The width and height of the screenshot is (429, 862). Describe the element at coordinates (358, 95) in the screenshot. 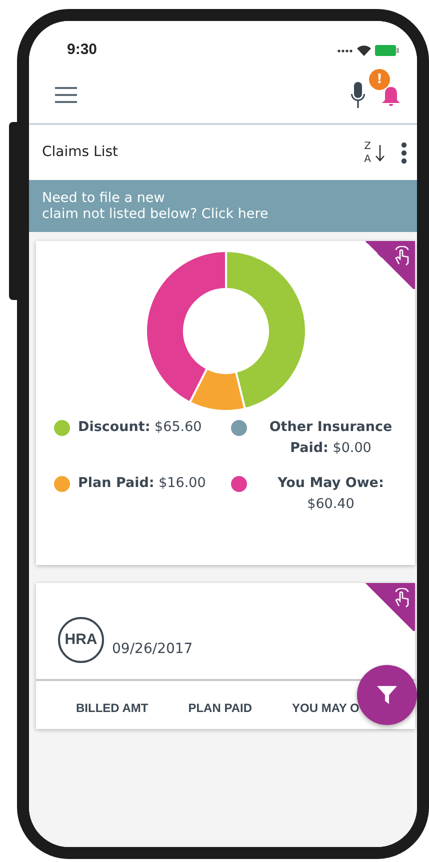

I see `microphone-icon` at that location.